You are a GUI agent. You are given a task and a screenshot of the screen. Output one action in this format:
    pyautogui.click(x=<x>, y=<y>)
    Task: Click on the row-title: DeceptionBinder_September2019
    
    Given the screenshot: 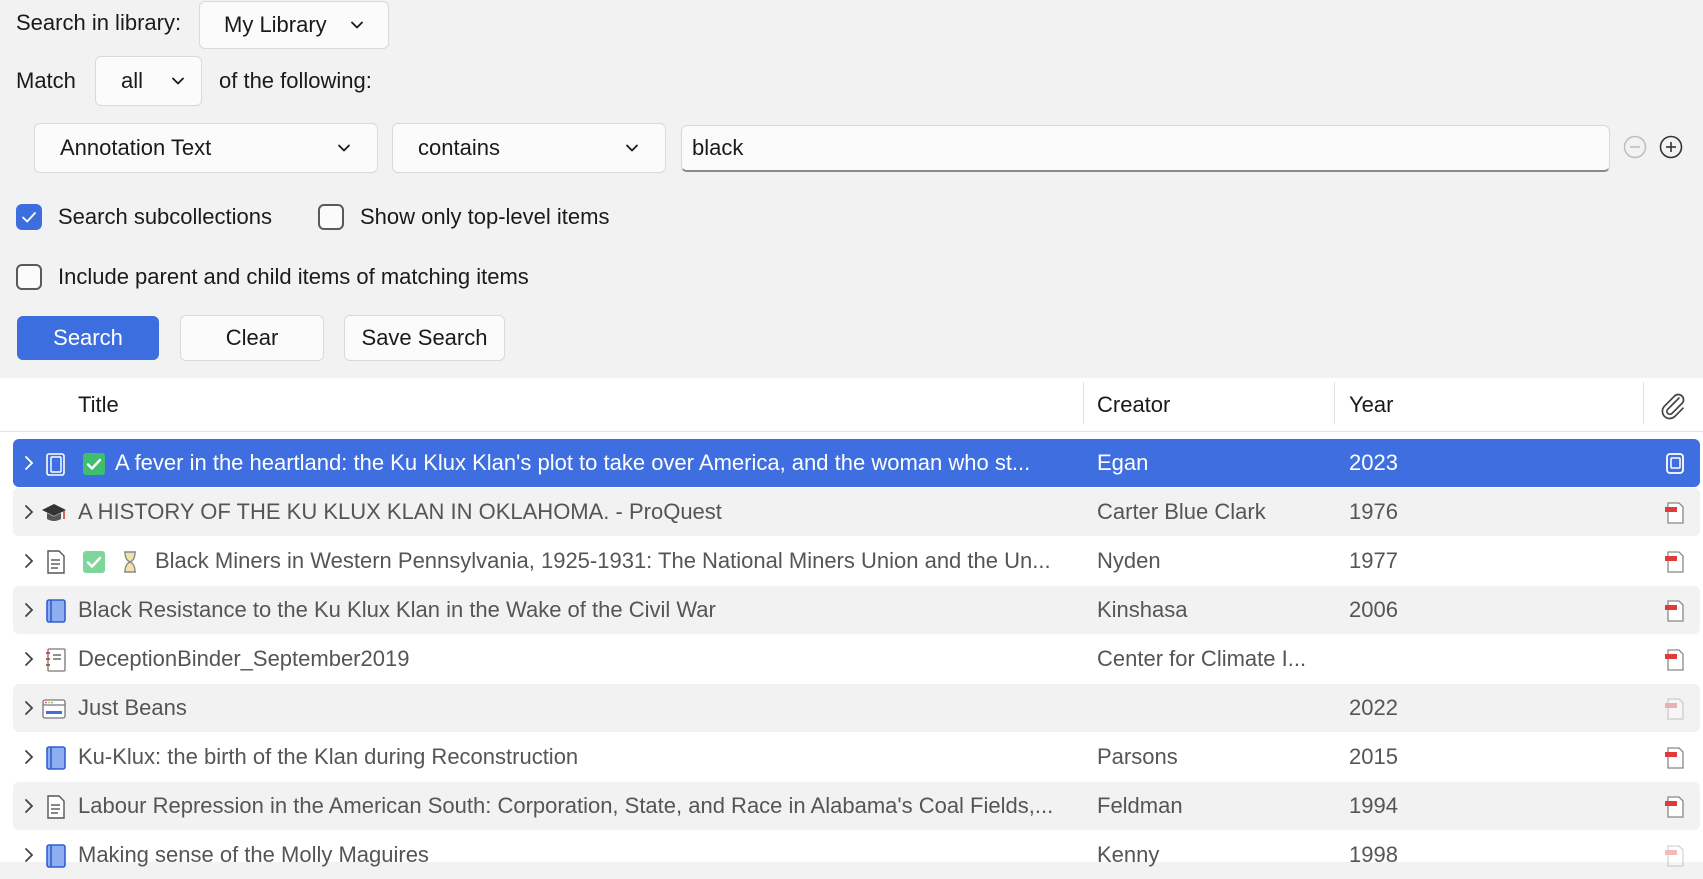 What is the action you would take?
    pyautogui.click(x=244, y=658)
    